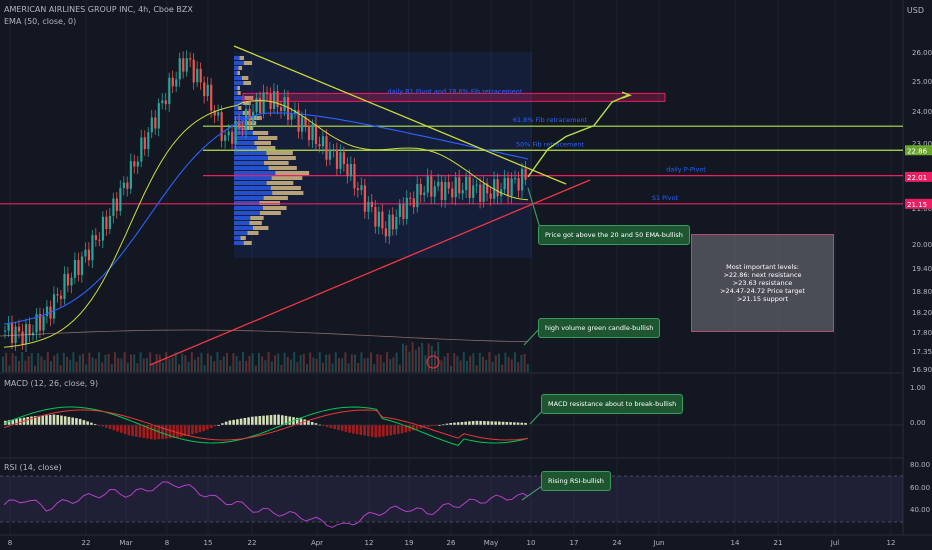  What do you see at coordinates (574, 543) in the screenshot?
I see `time-tick-label: 17` at bounding box center [574, 543].